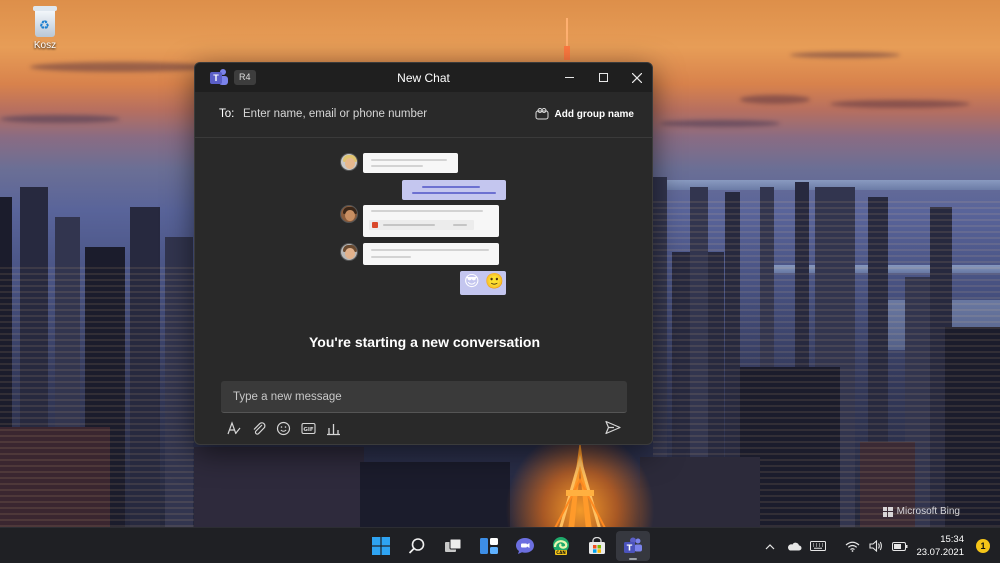  I want to click on store-button, so click(597, 546).